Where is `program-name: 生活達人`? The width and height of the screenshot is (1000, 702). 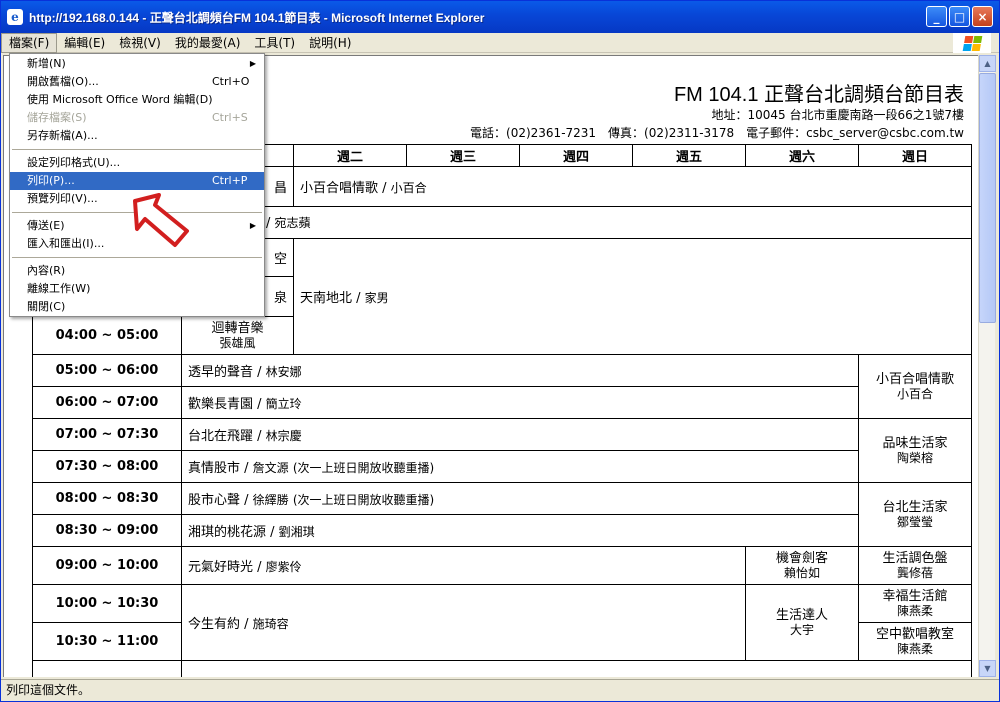 program-name: 生活達人 is located at coordinates (801, 615).